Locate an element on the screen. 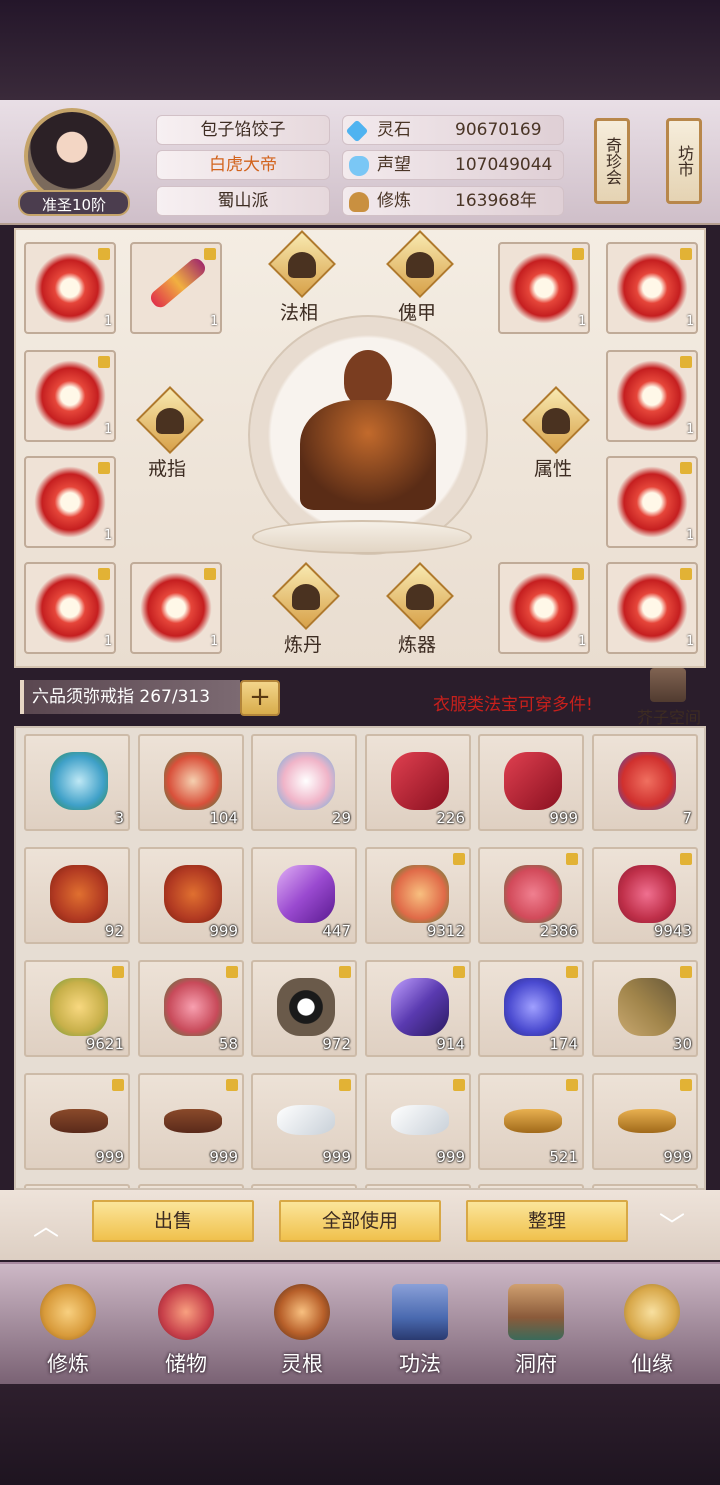 The width and height of the screenshot is (720, 1485). attributes-button: 属性 is located at coordinates (553, 437).